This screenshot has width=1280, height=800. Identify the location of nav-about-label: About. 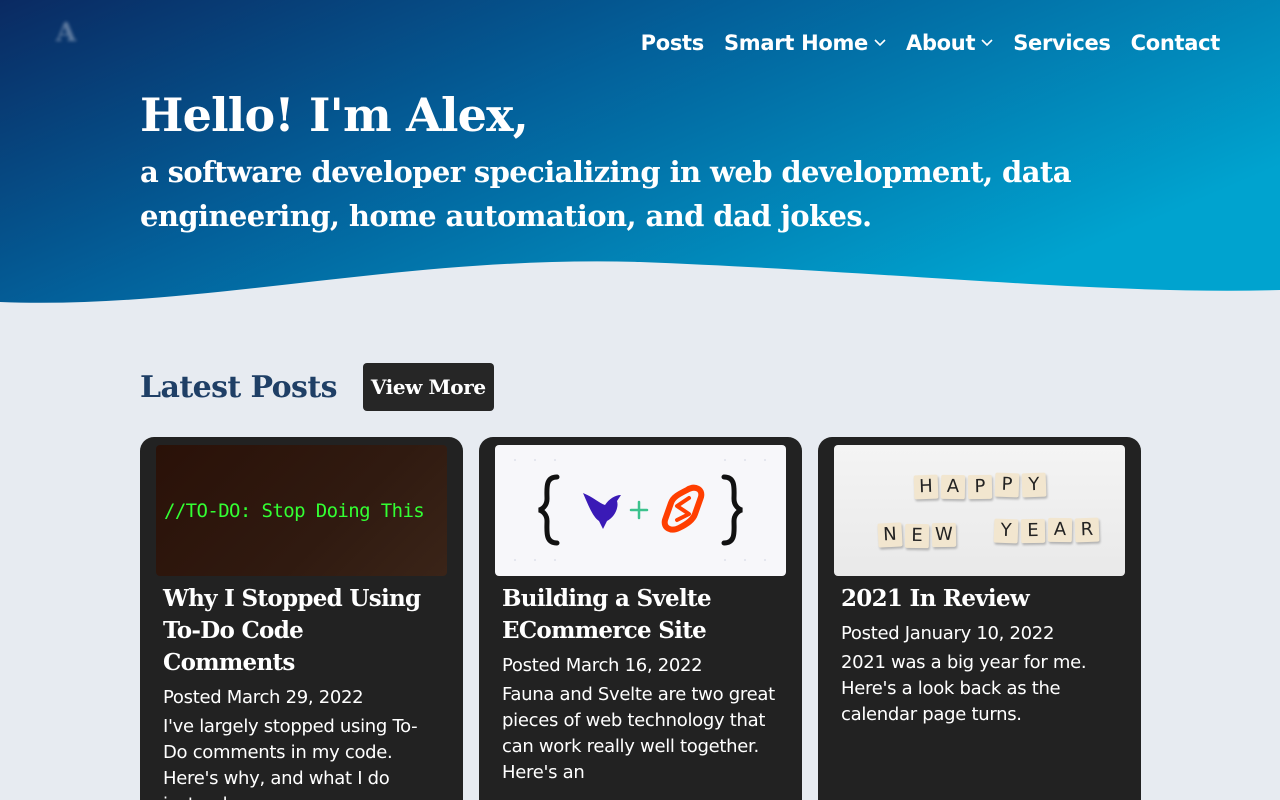
(941, 43).